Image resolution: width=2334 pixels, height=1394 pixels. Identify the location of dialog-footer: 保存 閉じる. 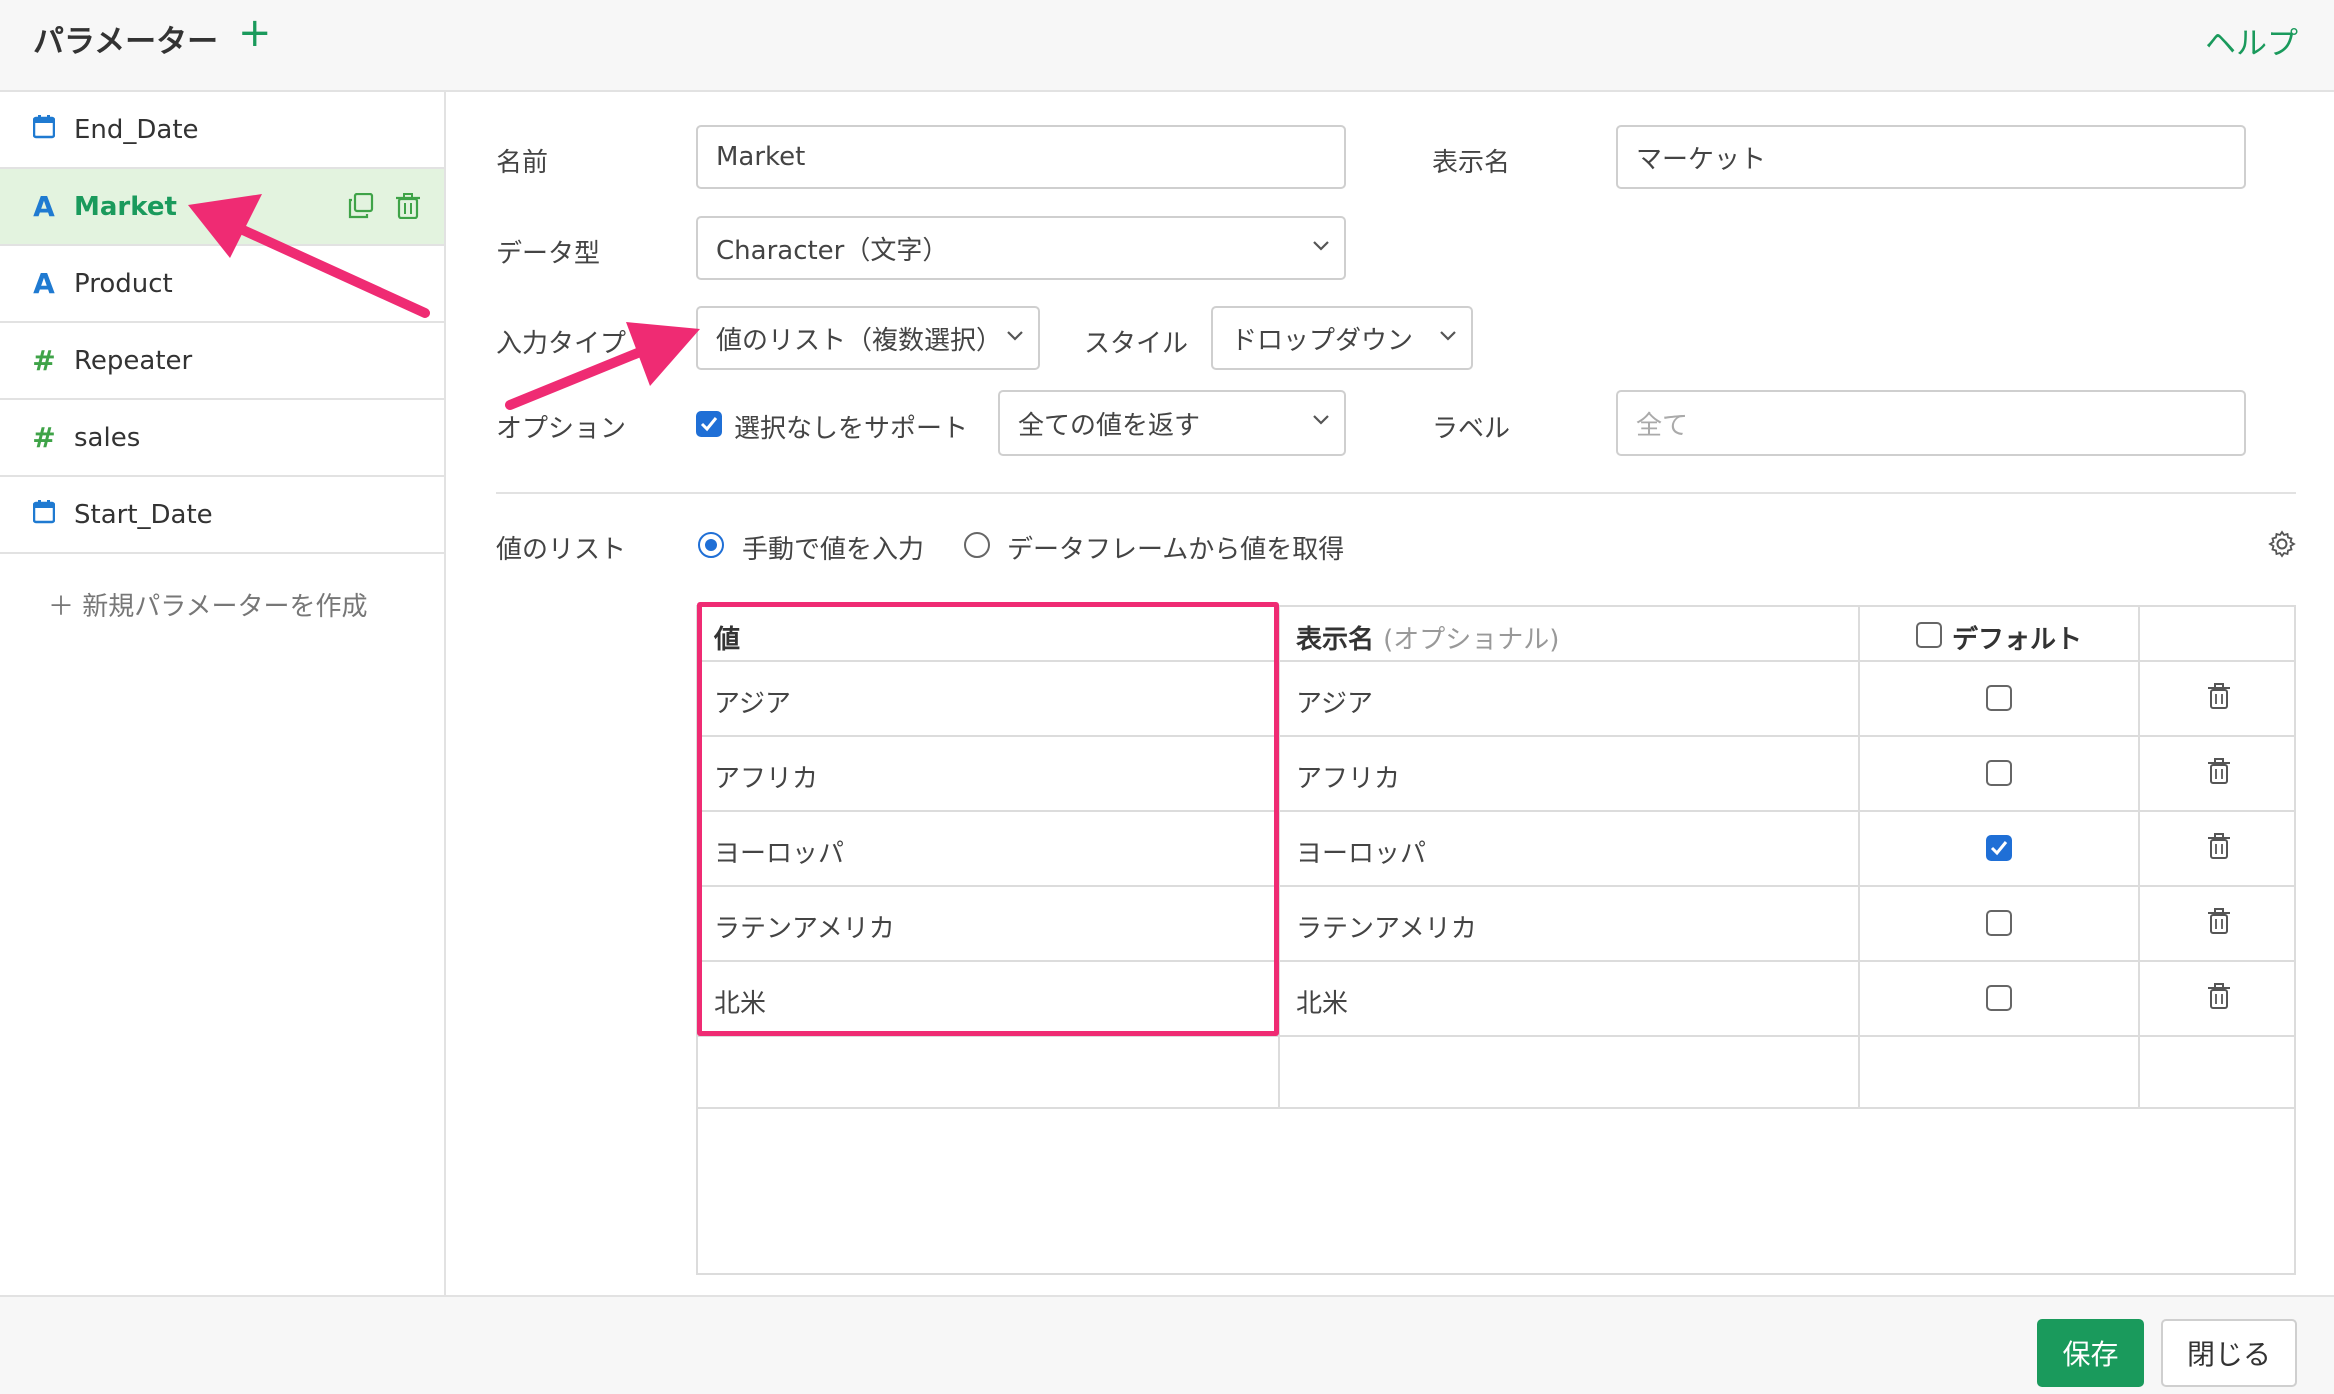
(1167, 1344).